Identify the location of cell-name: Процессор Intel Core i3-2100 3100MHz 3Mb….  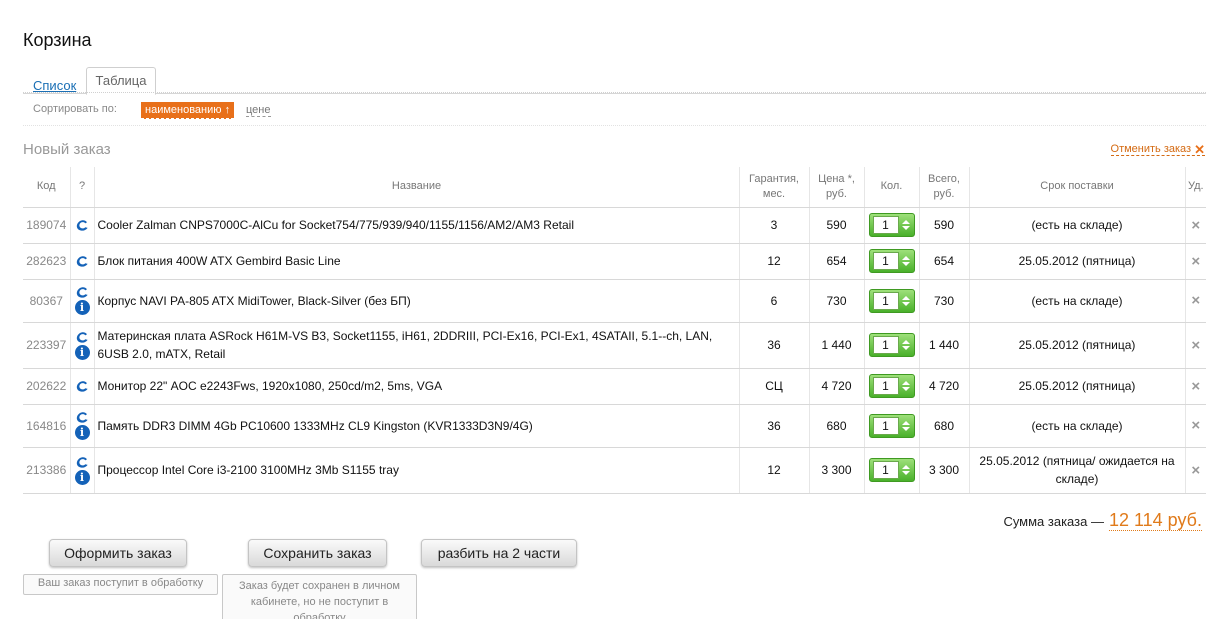
(416, 470).